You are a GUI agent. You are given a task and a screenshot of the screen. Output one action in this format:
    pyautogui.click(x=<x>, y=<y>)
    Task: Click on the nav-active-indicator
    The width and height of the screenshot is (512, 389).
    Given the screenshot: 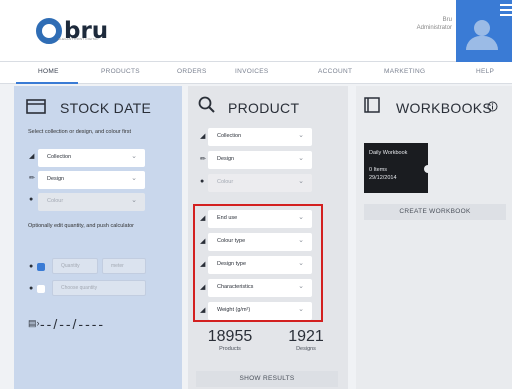 What is the action you would take?
    pyautogui.click(x=47, y=83)
    